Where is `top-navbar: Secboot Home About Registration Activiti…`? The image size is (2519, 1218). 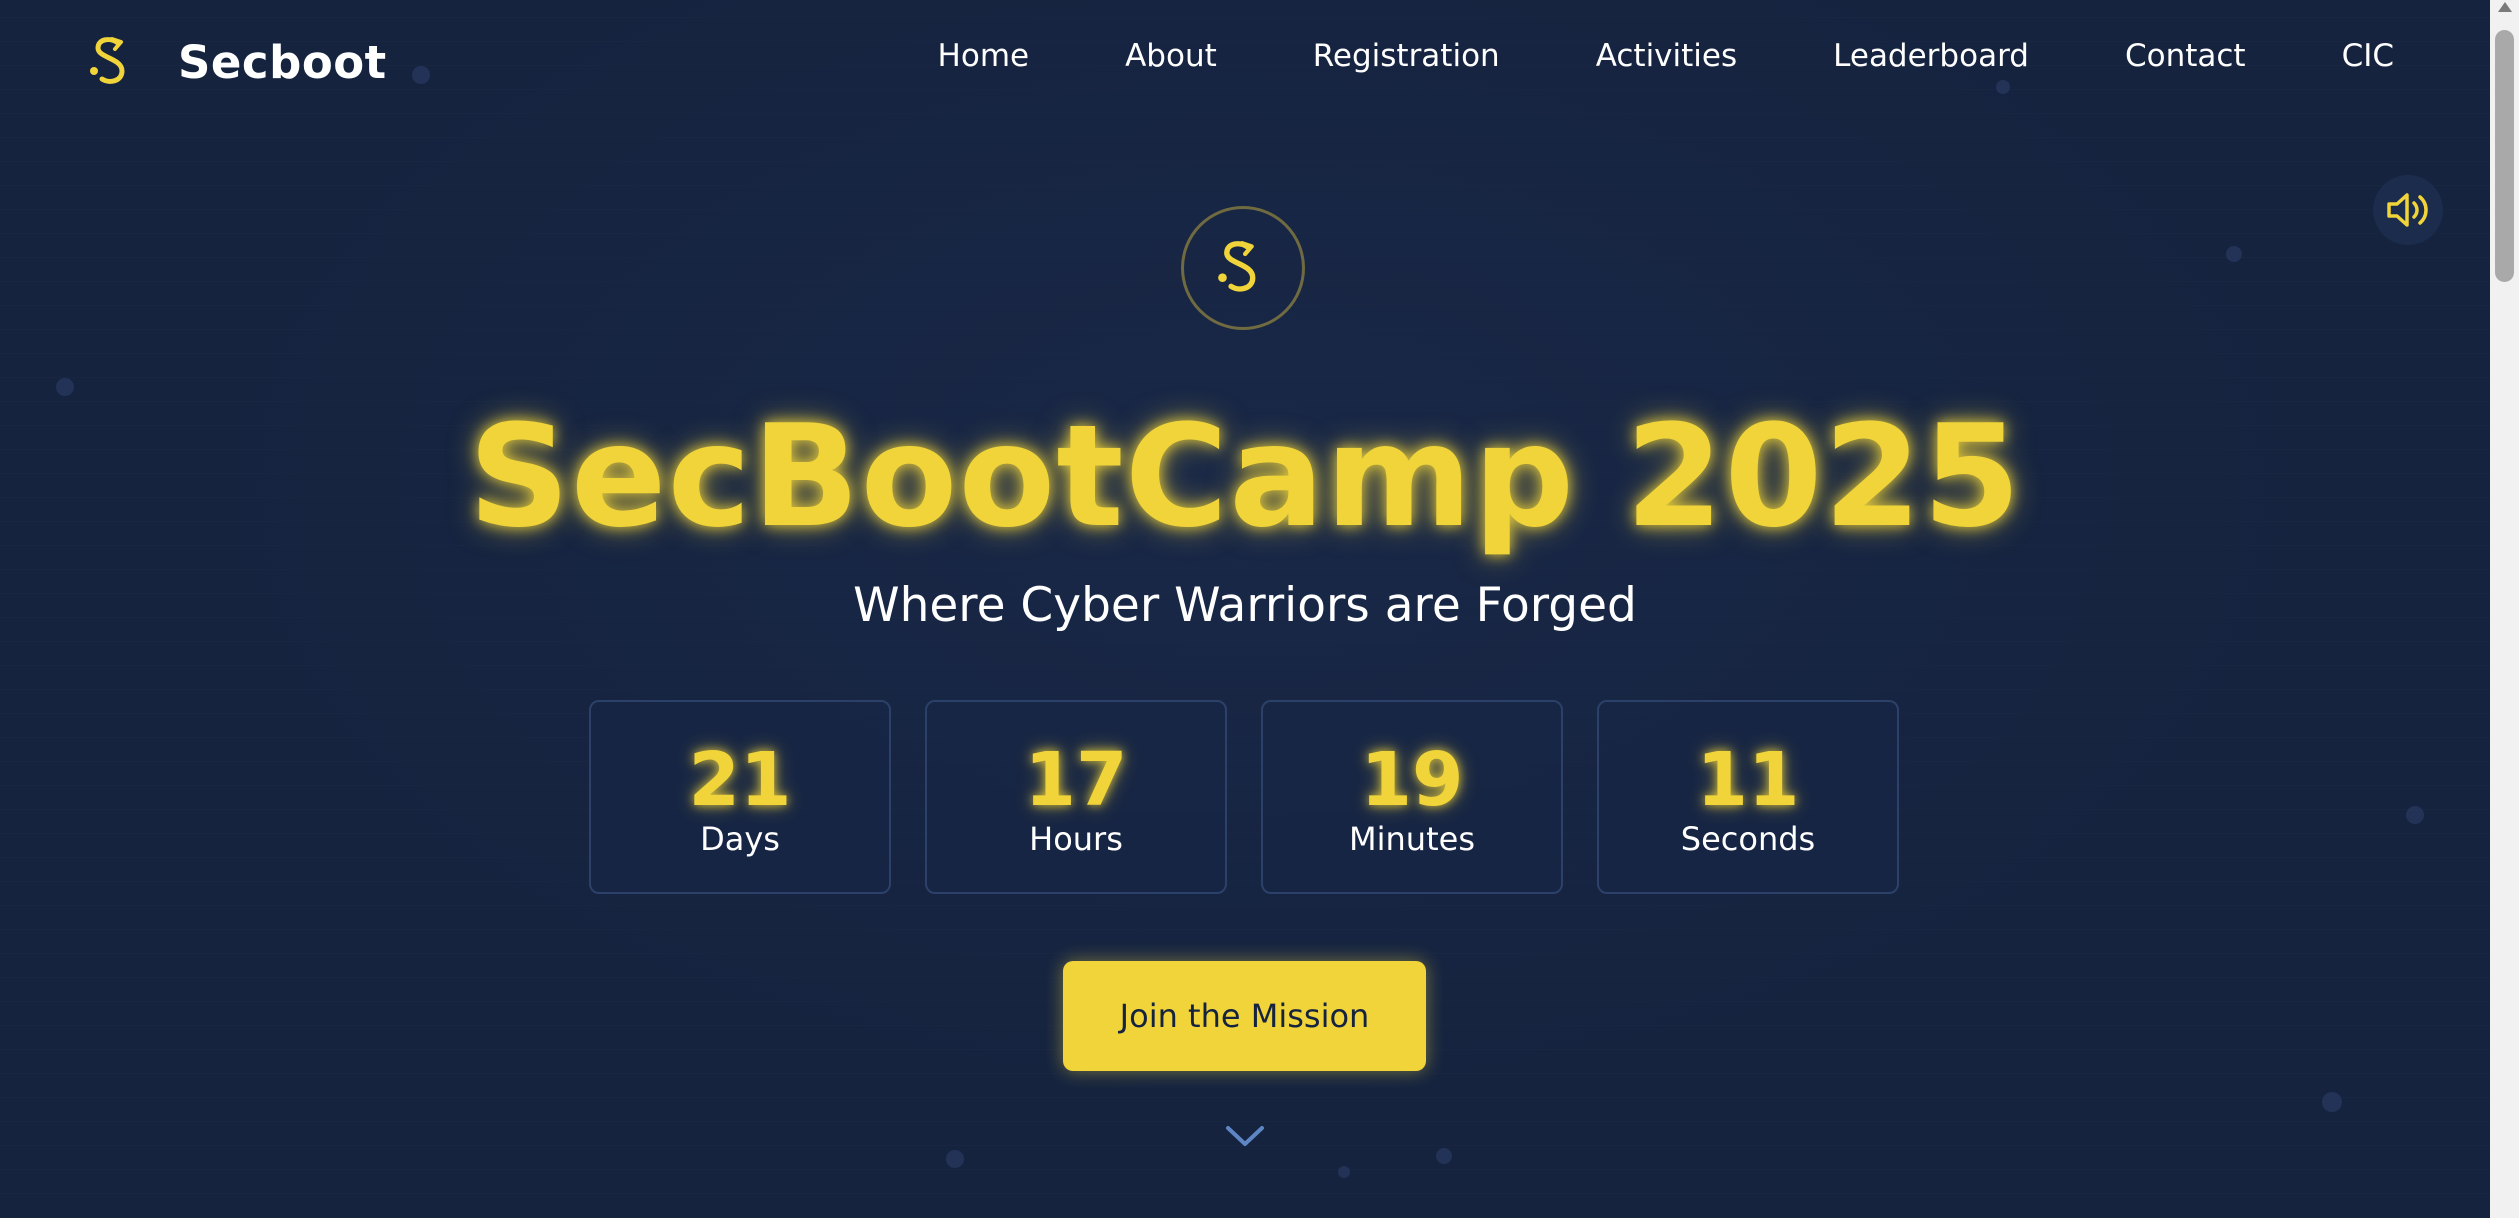 top-navbar: Secboot Home About Registration Activiti… is located at coordinates (1245, 62).